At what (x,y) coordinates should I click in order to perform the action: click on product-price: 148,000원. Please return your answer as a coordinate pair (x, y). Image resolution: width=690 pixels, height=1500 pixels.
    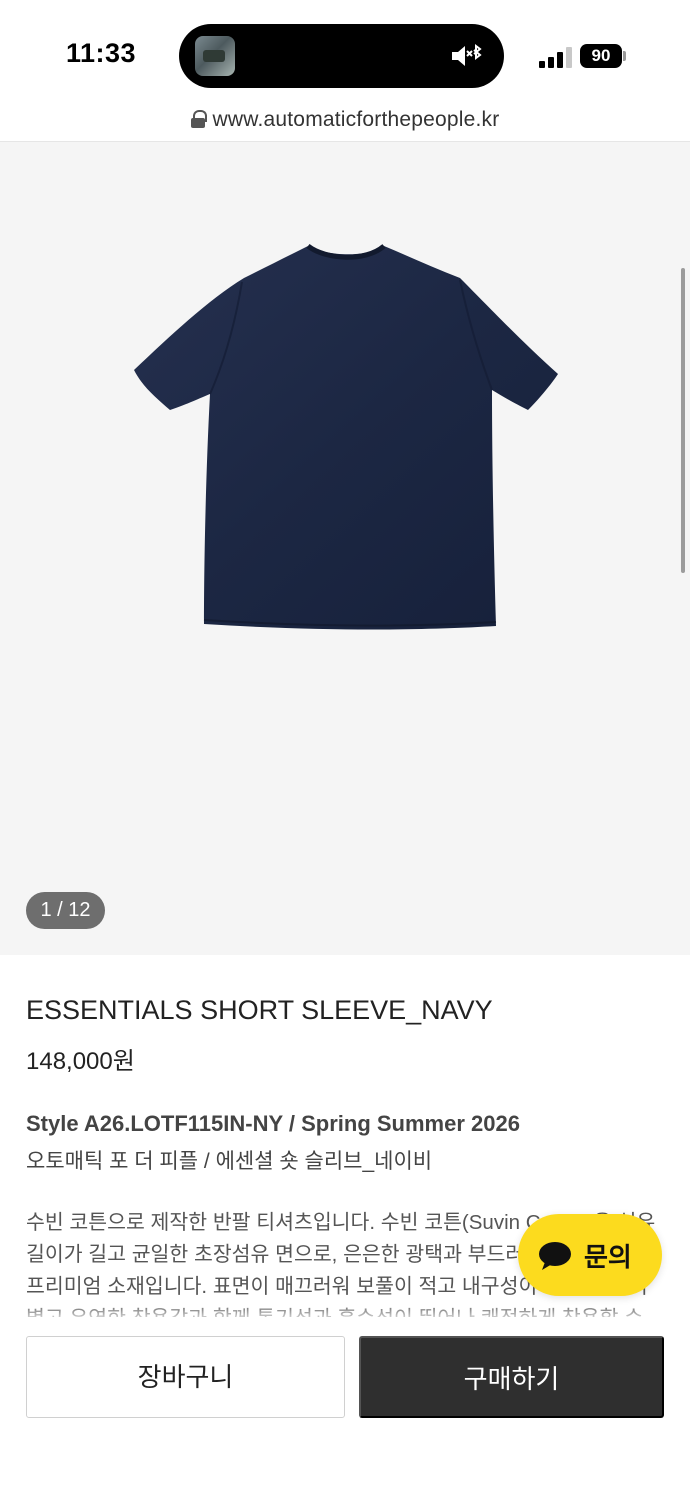
    Looking at the image, I should click on (80, 1061).